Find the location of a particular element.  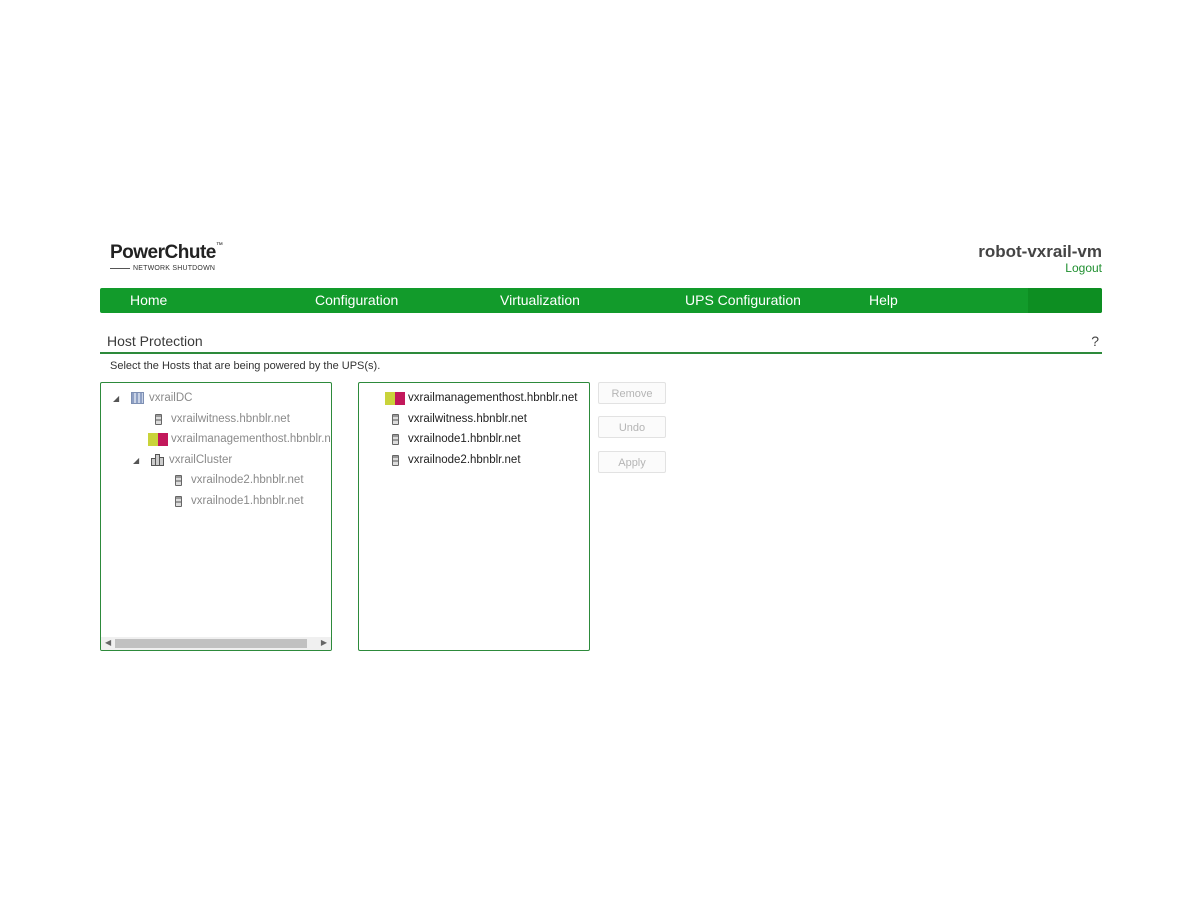

horizontal-scrollbar: ◀ ▶ is located at coordinates (216, 643).